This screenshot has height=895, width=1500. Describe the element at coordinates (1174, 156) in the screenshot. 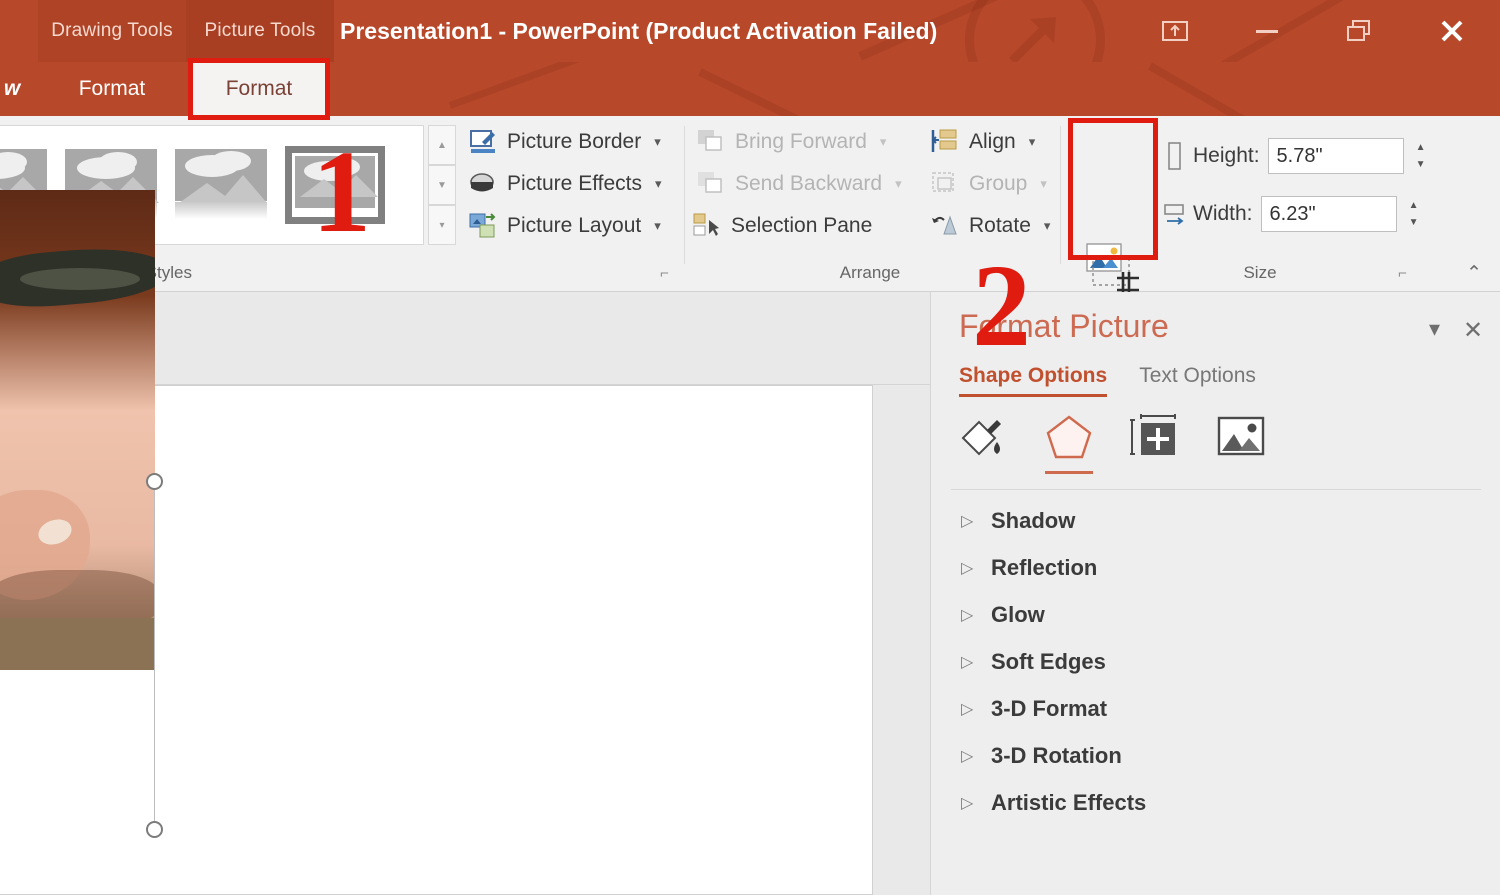

I see `shape-height-icon` at that location.